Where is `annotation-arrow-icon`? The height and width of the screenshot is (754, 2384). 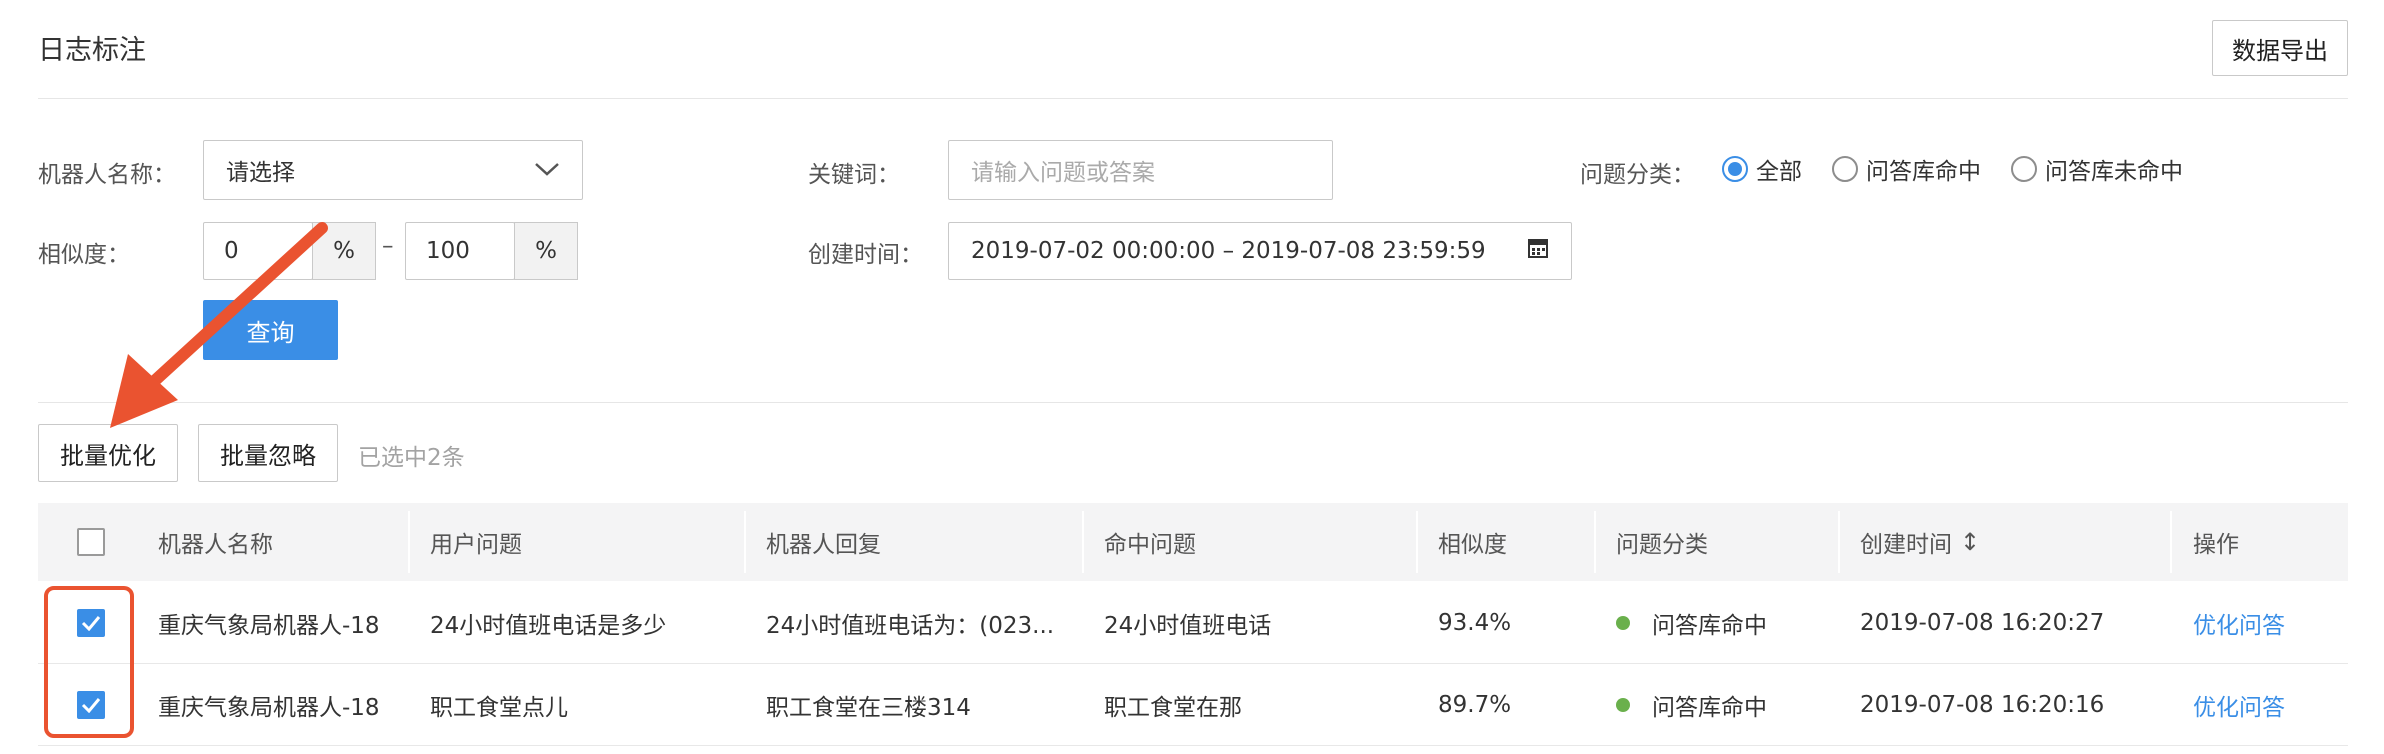 annotation-arrow-icon is located at coordinates (219, 325).